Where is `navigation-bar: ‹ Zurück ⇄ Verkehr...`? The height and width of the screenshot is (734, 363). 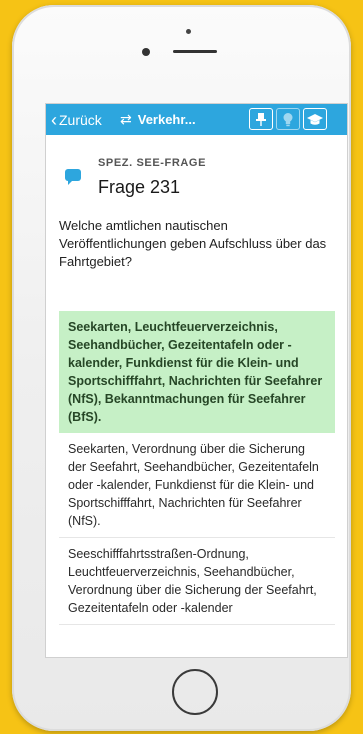
navigation-bar: ‹ Zurück ⇄ Verkehr... is located at coordinates (196, 119).